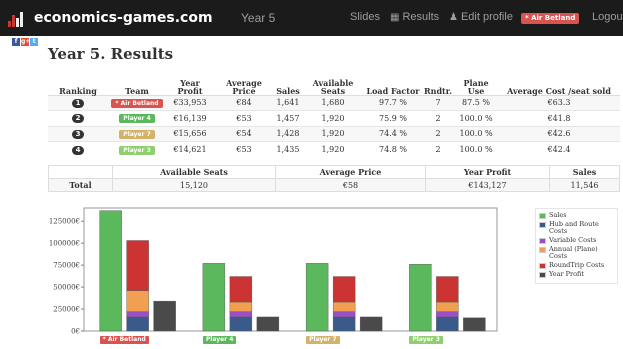 The height and width of the screenshot is (349, 623). Describe the element at coordinates (476, 102) in the screenshot. I see `cell-plane-use: 87.5 %` at that location.